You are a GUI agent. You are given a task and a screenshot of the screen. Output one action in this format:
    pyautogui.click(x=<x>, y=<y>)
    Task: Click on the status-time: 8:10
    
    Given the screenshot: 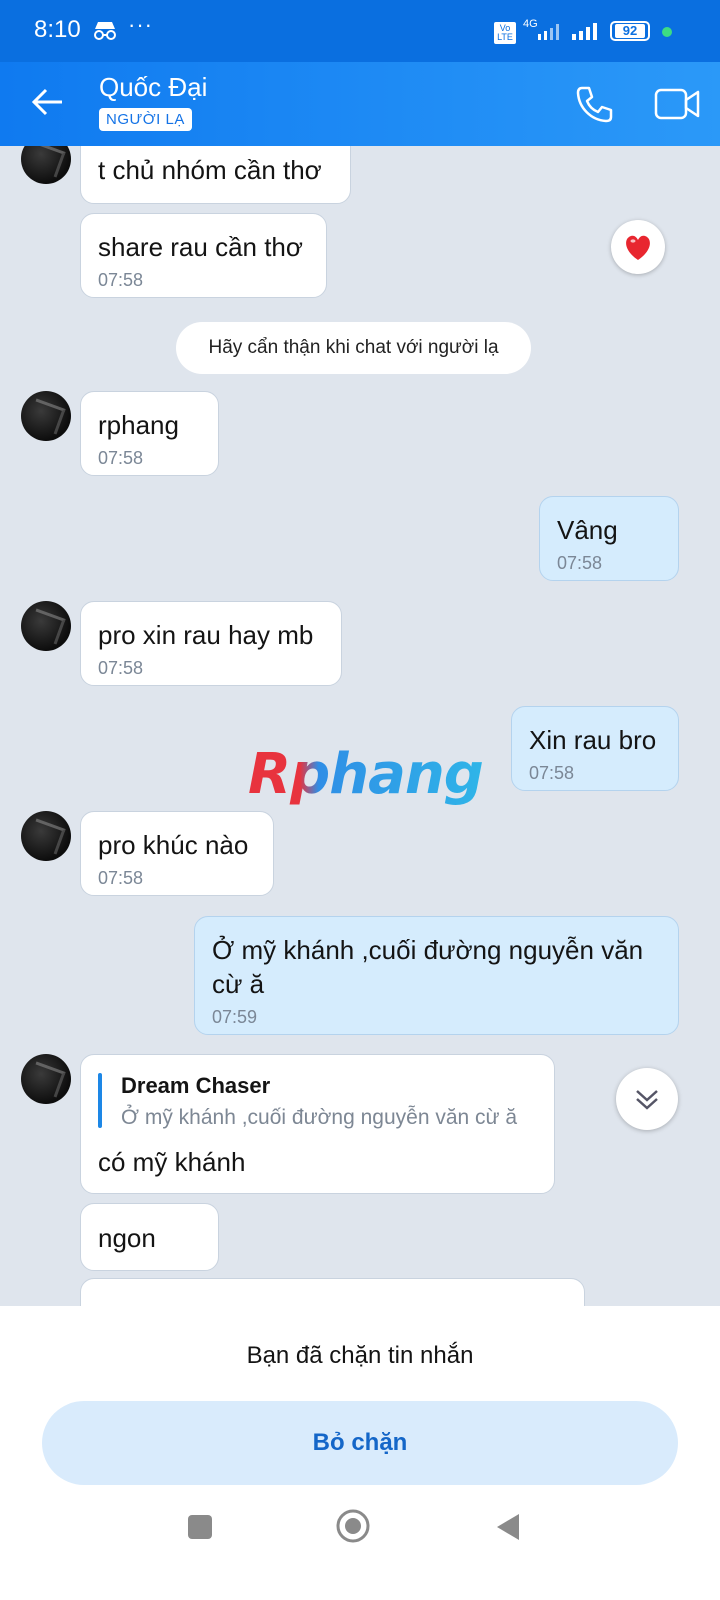 What is the action you would take?
    pyautogui.click(x=57, y=29)
    